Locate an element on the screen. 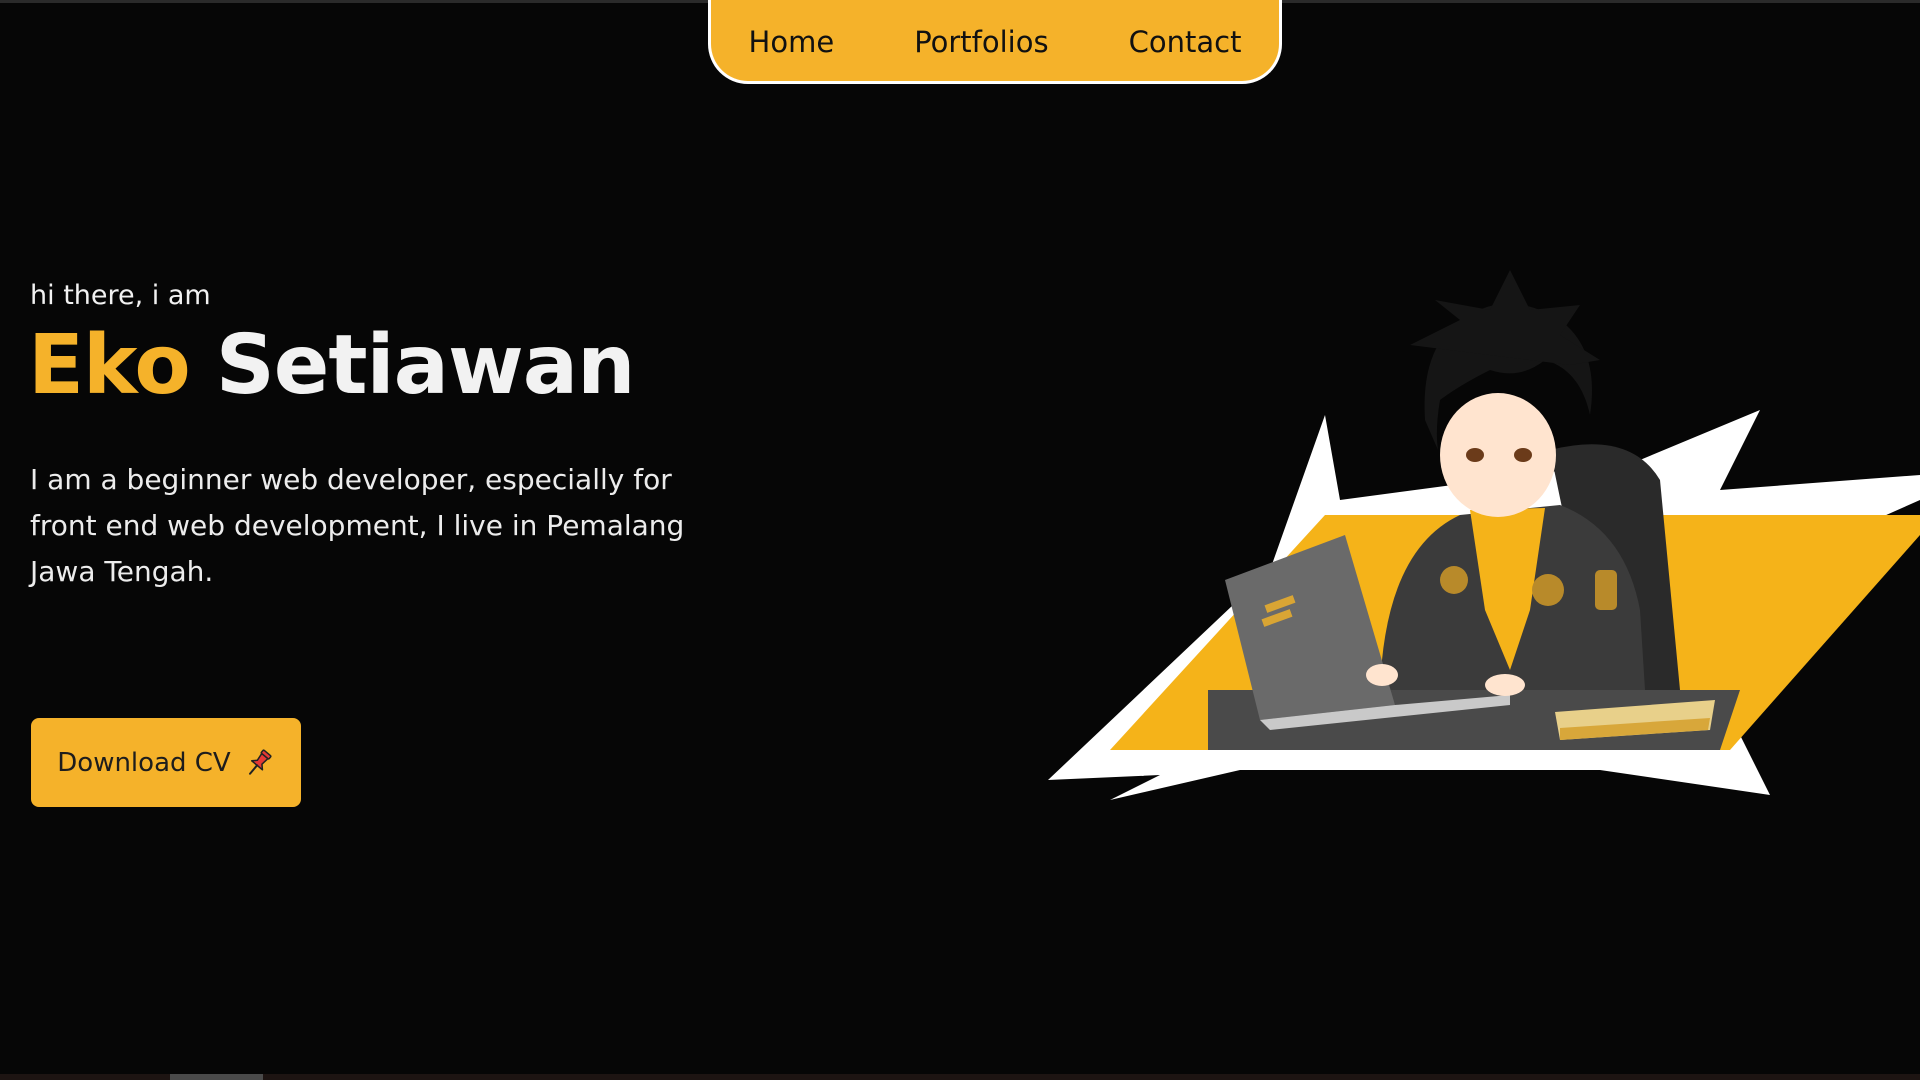 This screenshot has width=1920, height=1080. scrollbar-thumb is located at coordinates (216, 1077).